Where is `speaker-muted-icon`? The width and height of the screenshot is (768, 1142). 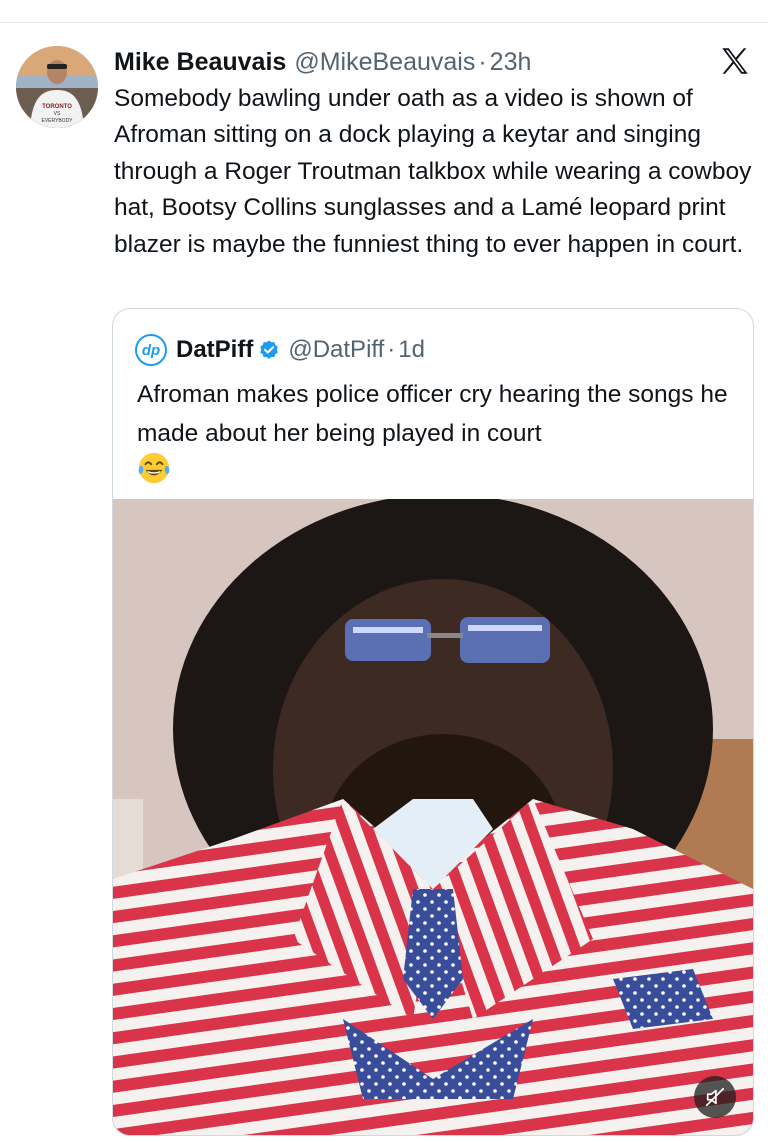 speaker-muted-icon is located at coordinates (715, 1097).